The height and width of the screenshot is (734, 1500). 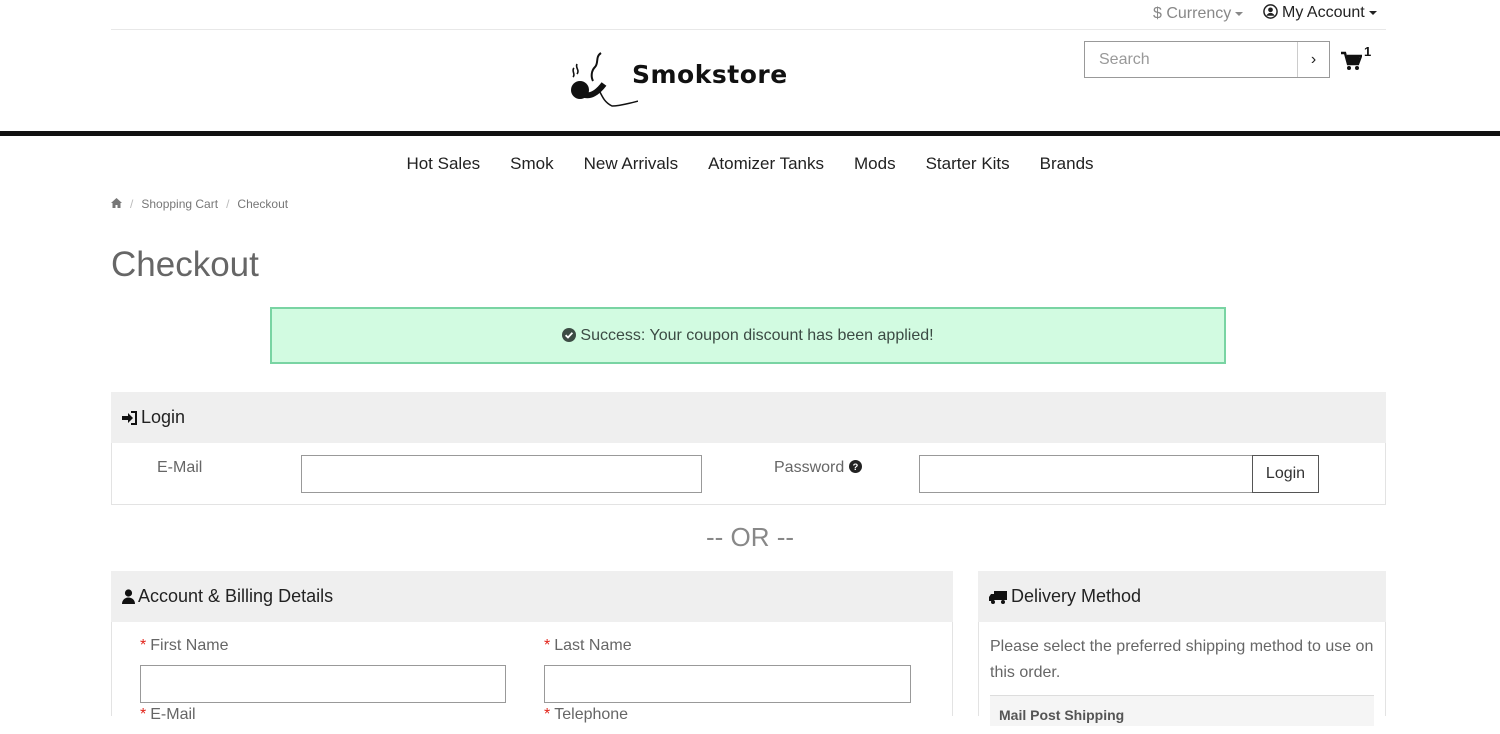 What do you see at coordinates (323, 684) in the screenshot?
I see `first-name-field` at bounding box center [323, 684].